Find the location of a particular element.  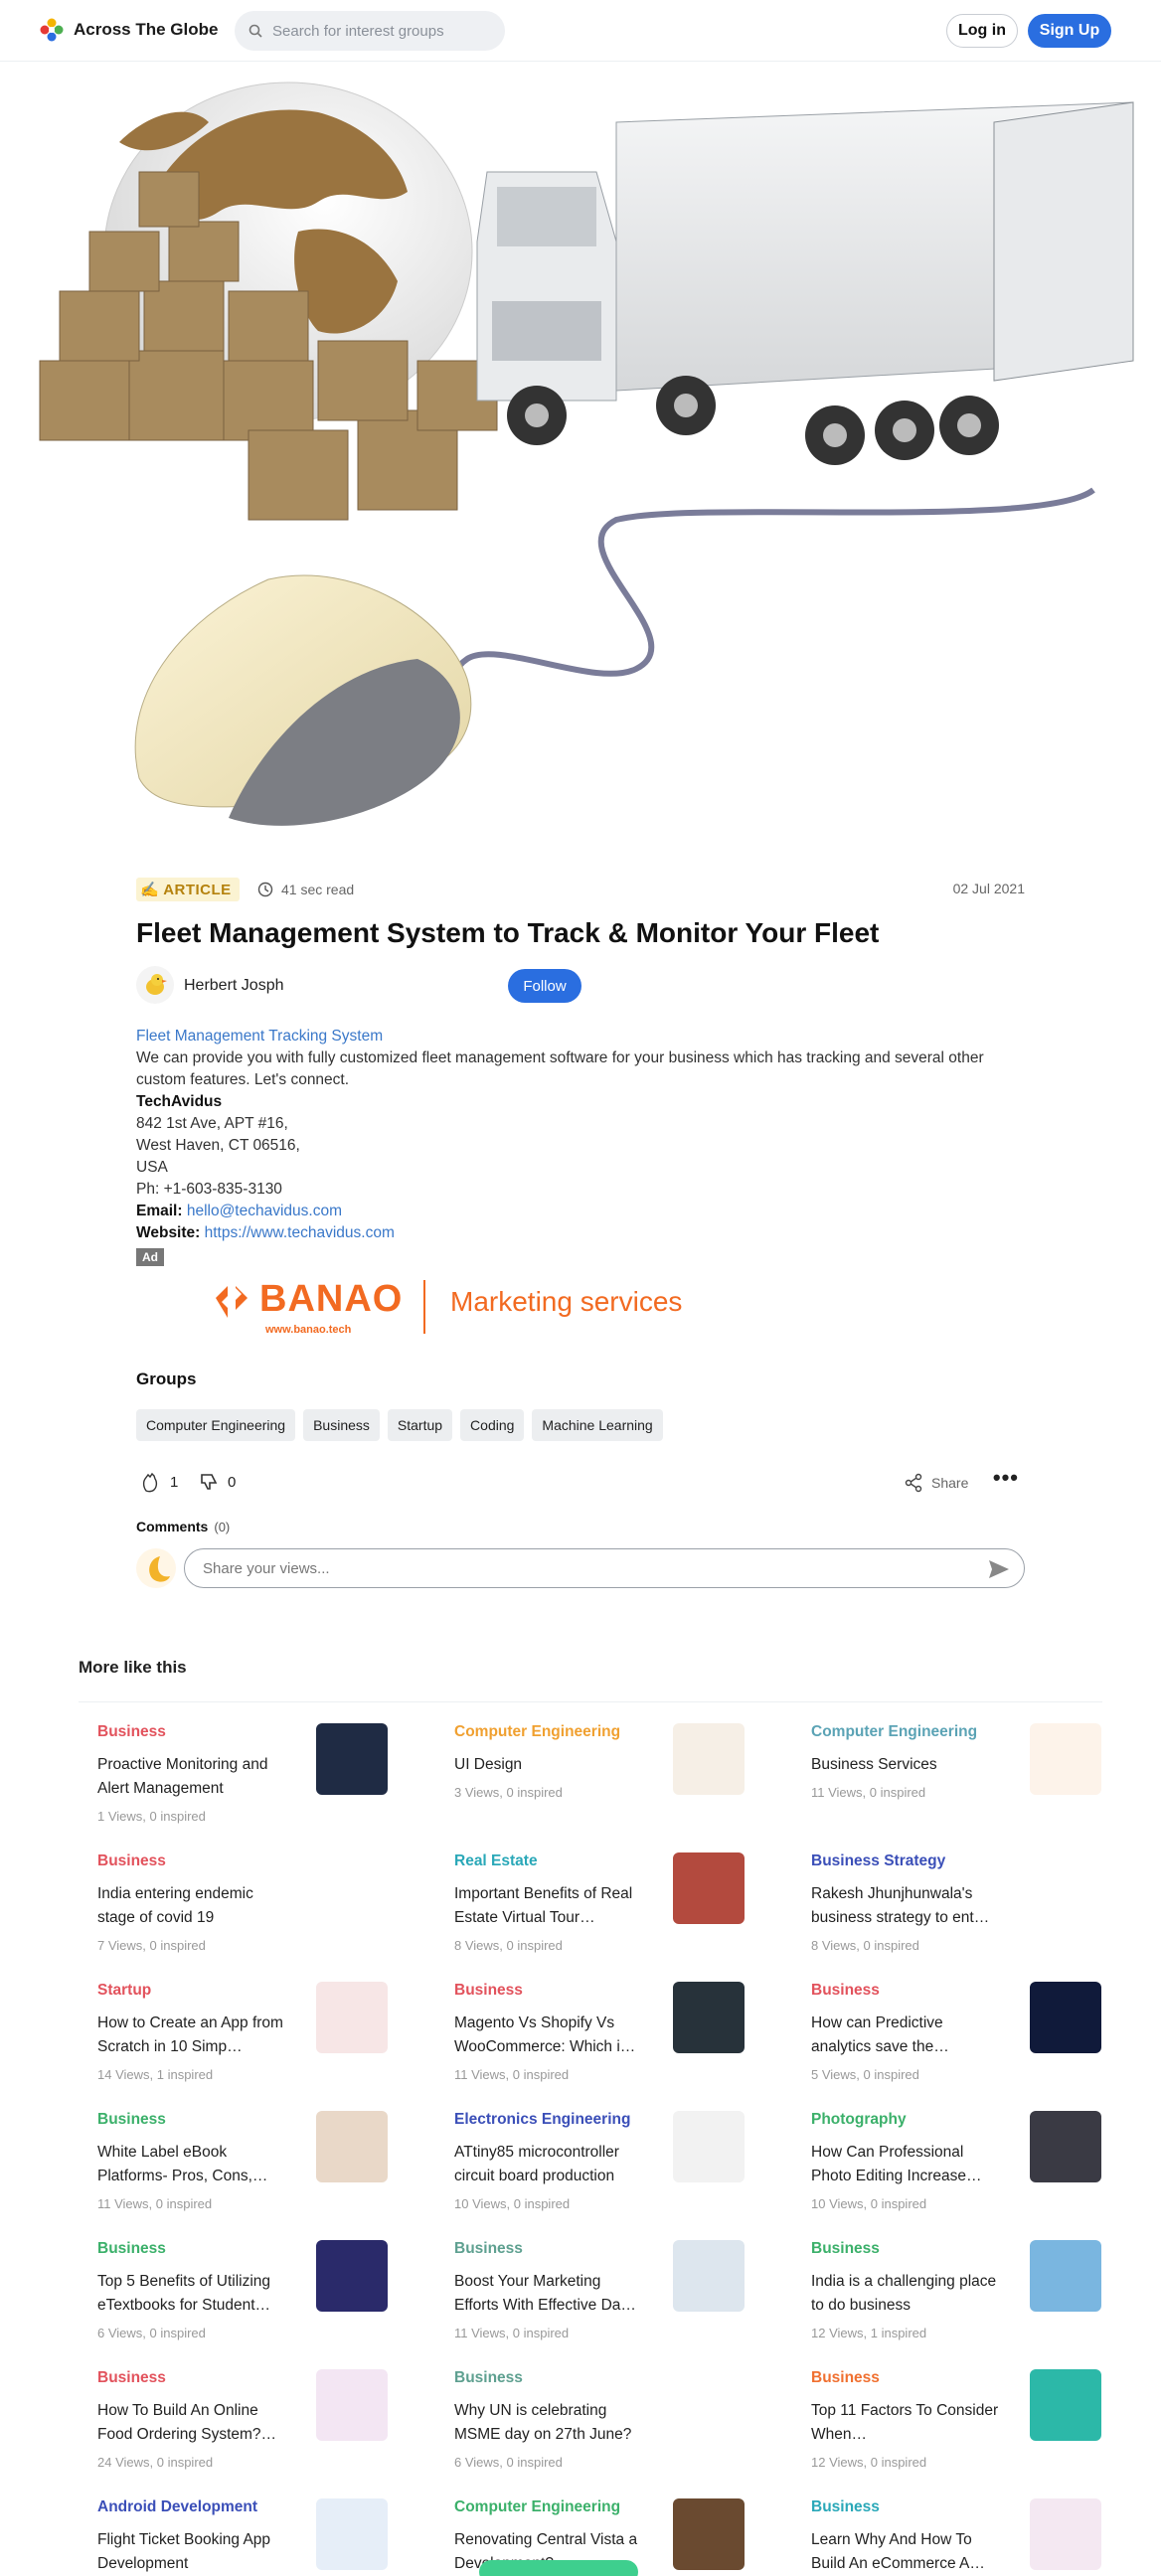

group-chip: Machine Learning is located at coordinates (597, 1425).